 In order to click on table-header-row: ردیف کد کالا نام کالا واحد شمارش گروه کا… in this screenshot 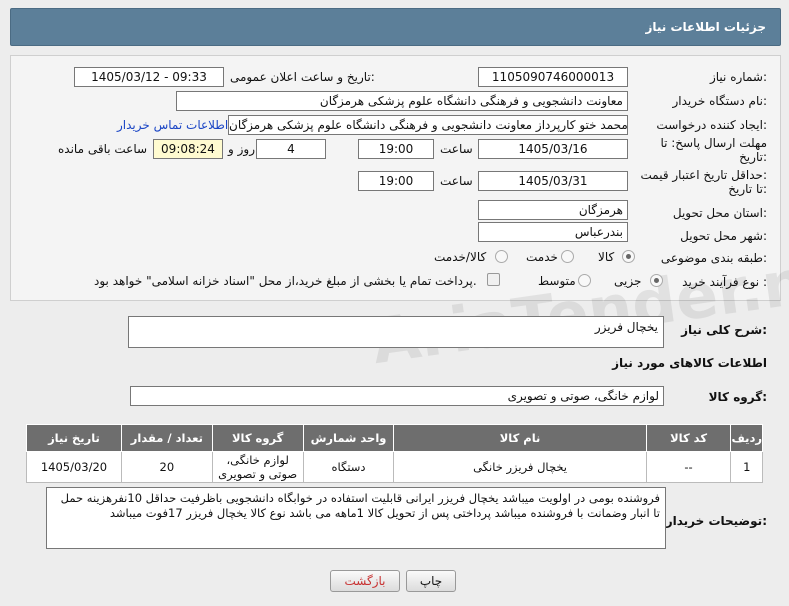, I will do `click(394, 438)`.